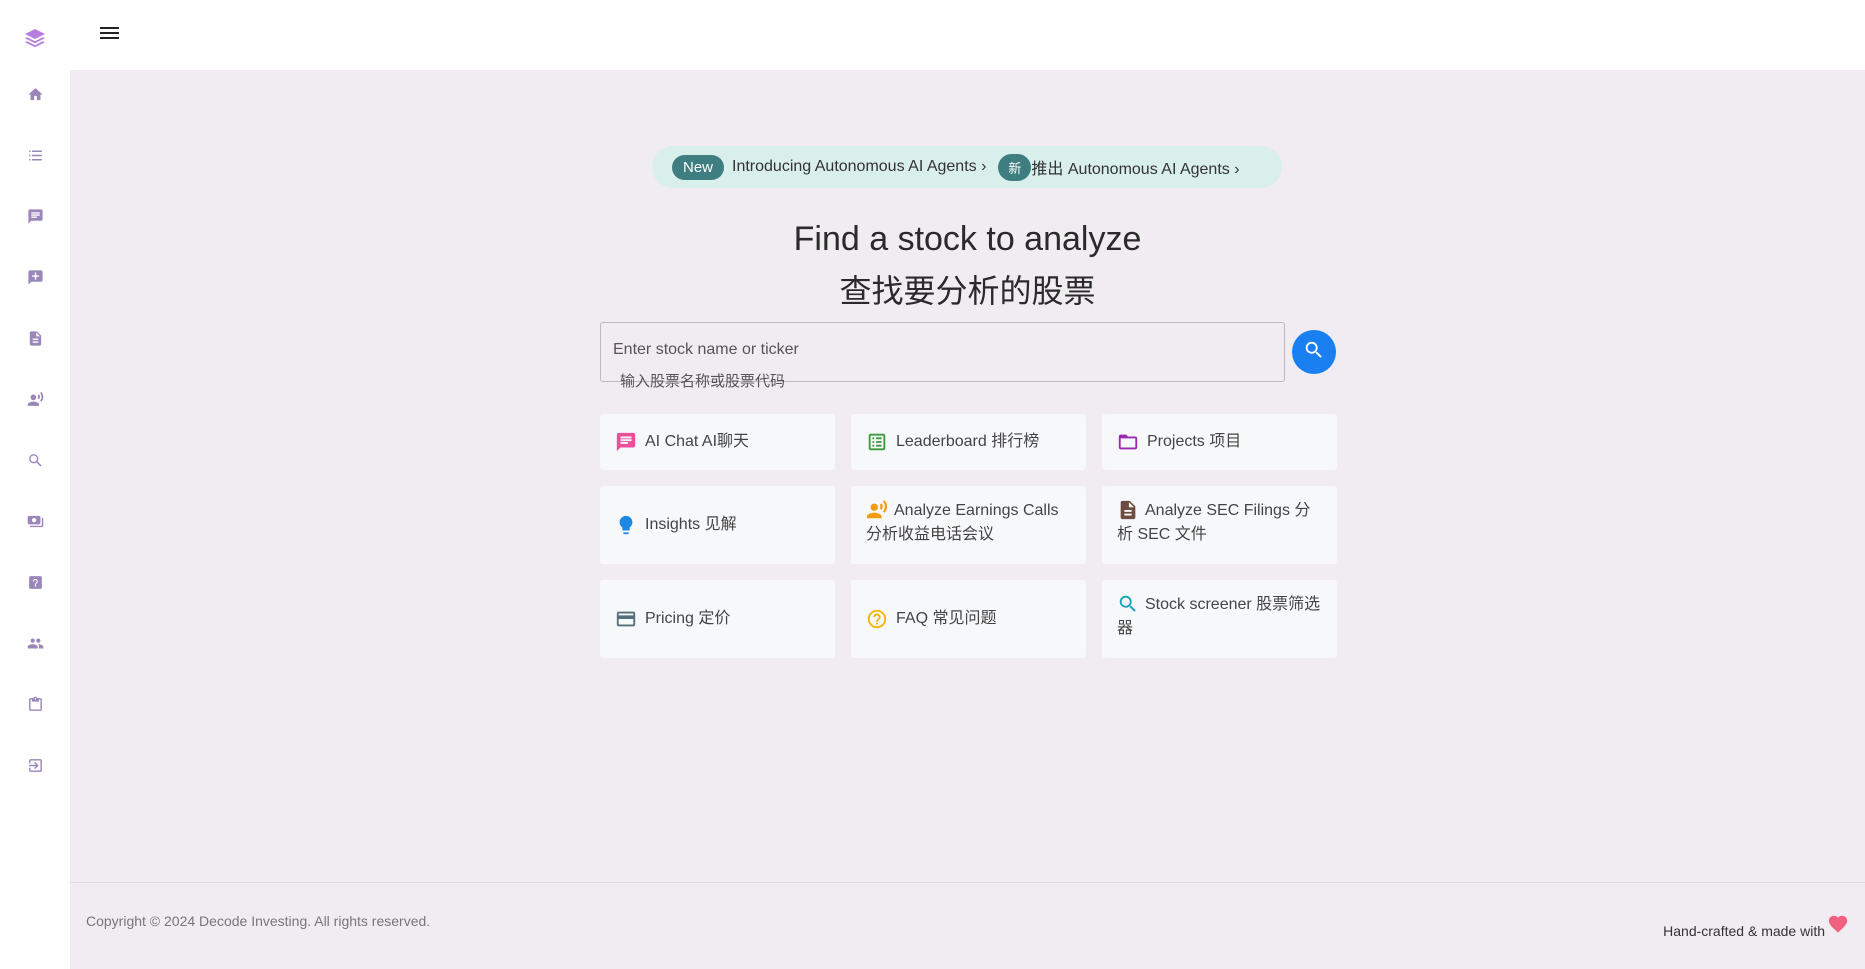 Image resolution: width=1865 pixels, height=969 pixels. What do you see at coordinates (111, 34) in the screenshot?
I see `menu-icon` at bounding box center [111, 34].